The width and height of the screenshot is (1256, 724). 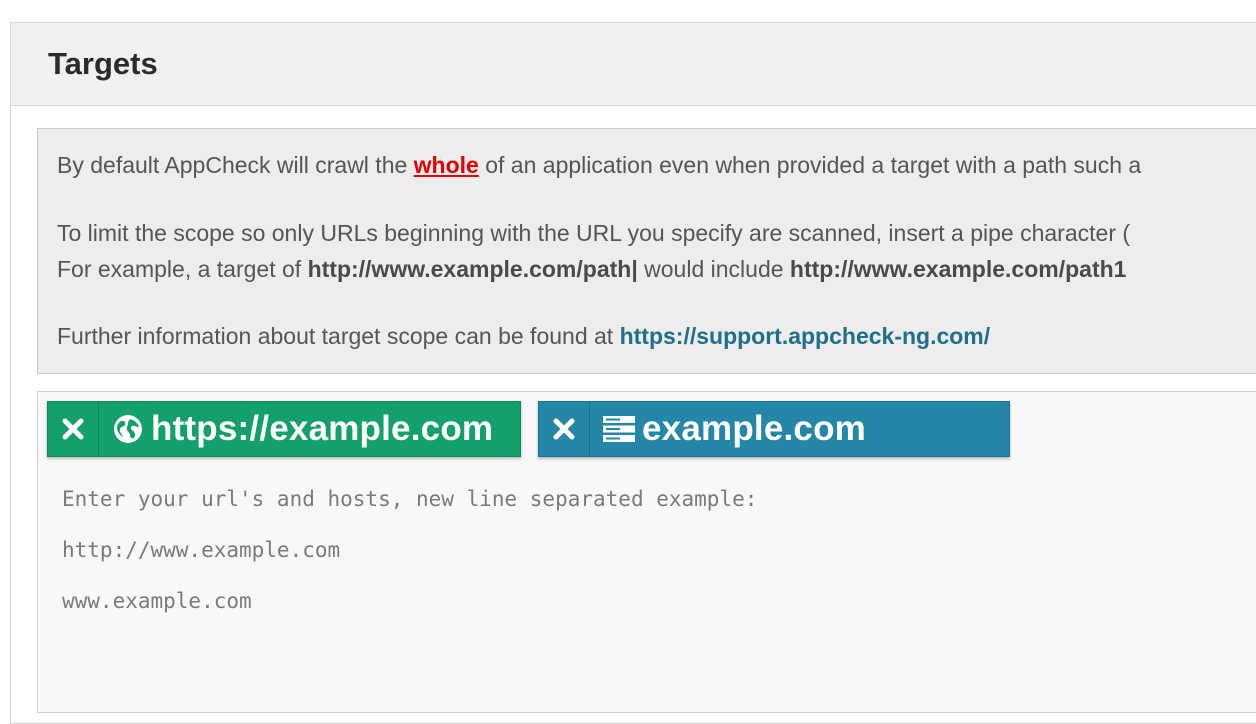 I want to click on globe-icon, so click(x=128, y=429).